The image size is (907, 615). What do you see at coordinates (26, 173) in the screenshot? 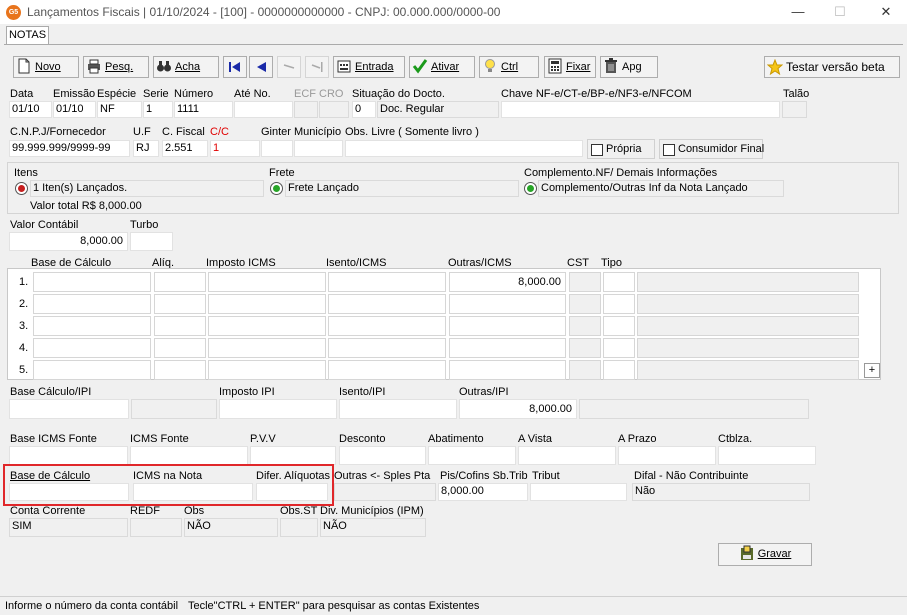
I see `itens-label: Itens` at bounding box center [26, 173].